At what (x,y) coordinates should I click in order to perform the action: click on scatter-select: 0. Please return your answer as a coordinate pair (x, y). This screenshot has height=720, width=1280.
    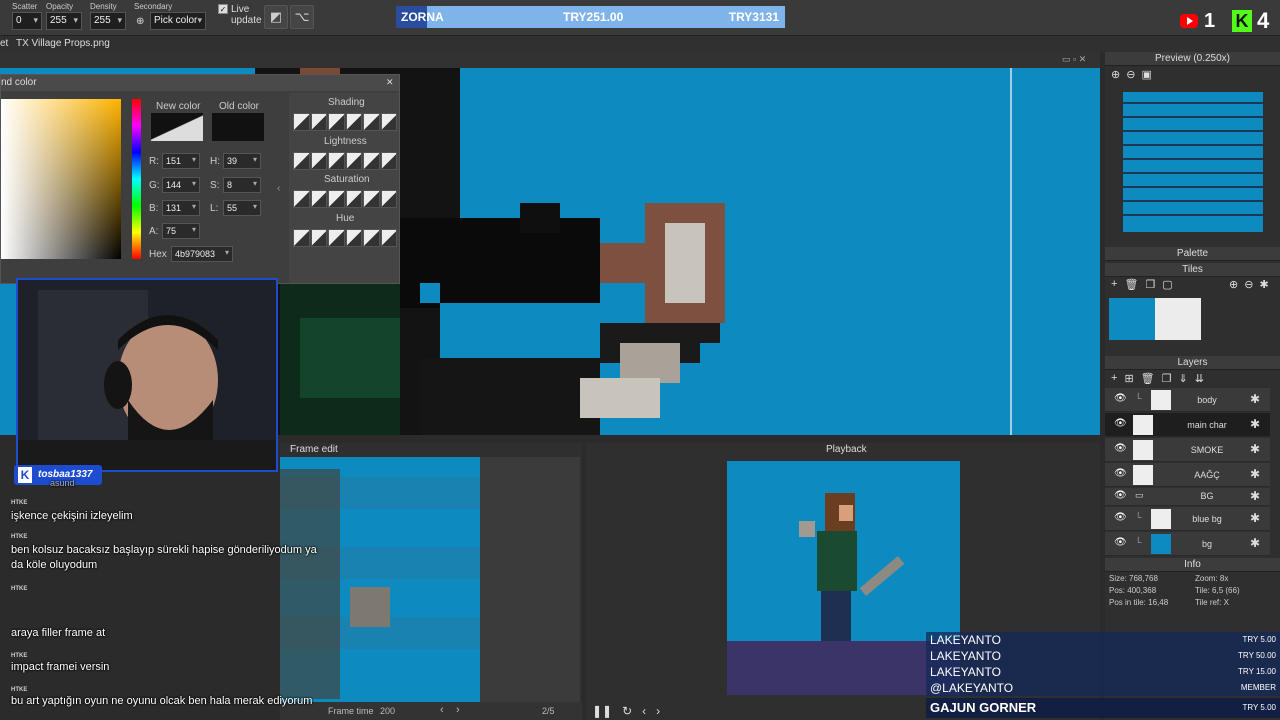
    Looking at the image, I should click on (27, 21).